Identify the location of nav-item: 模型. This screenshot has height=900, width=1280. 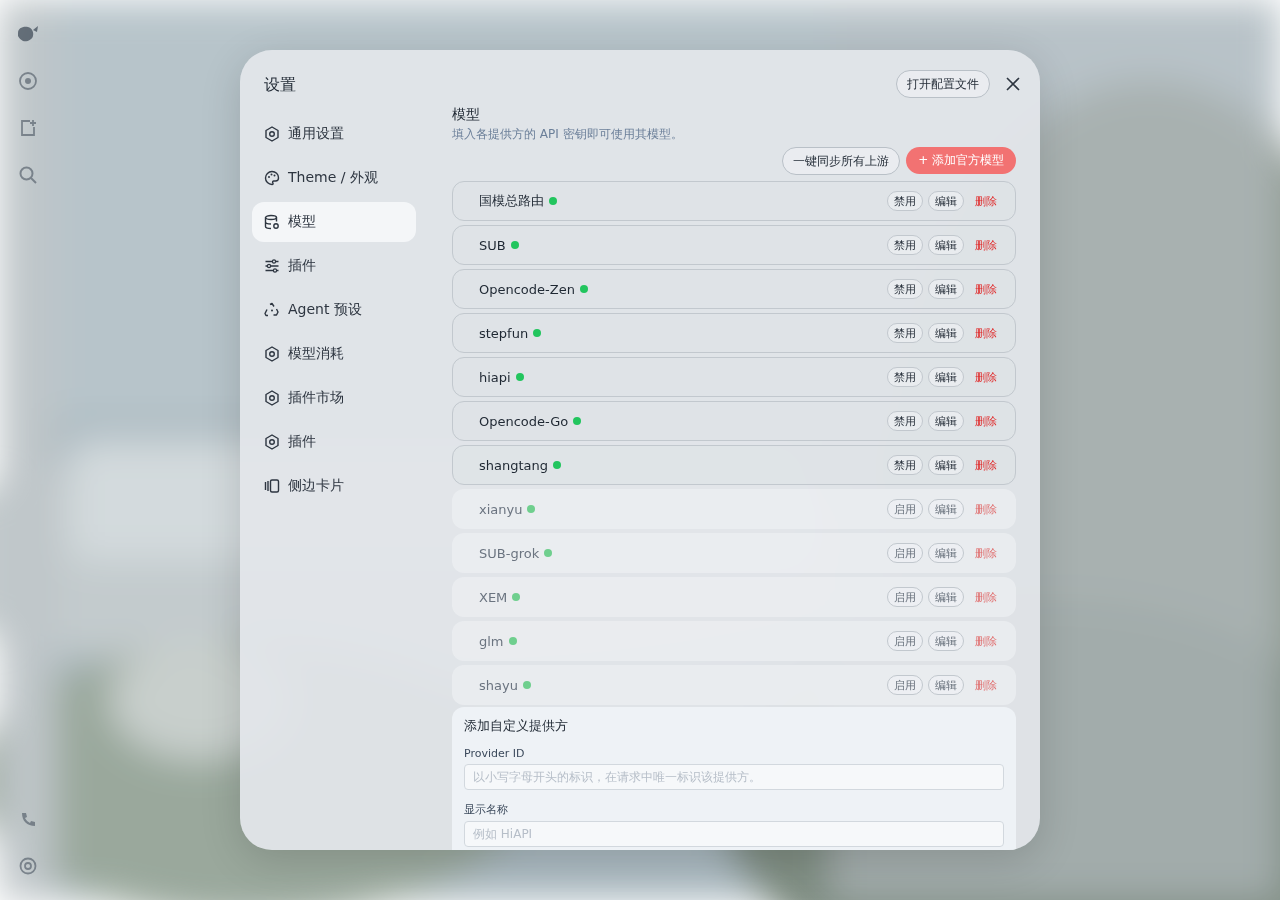
(334, 222).